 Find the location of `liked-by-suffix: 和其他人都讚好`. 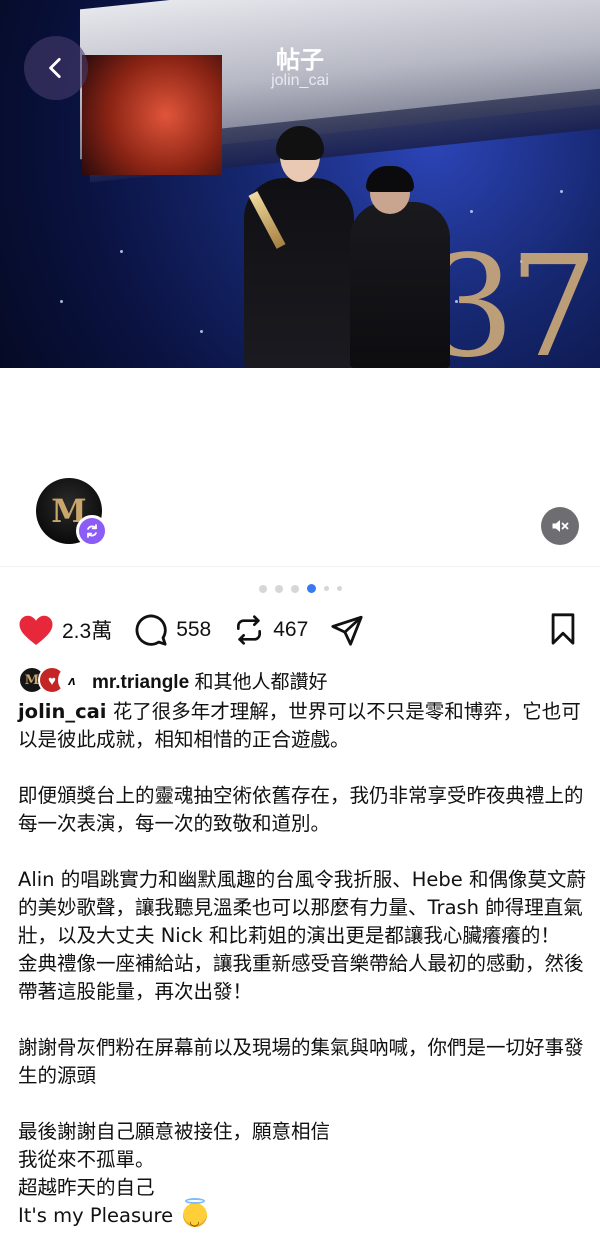

liked-by-suffix: 和其他人都讚好 is located at coordinates (261, 682).